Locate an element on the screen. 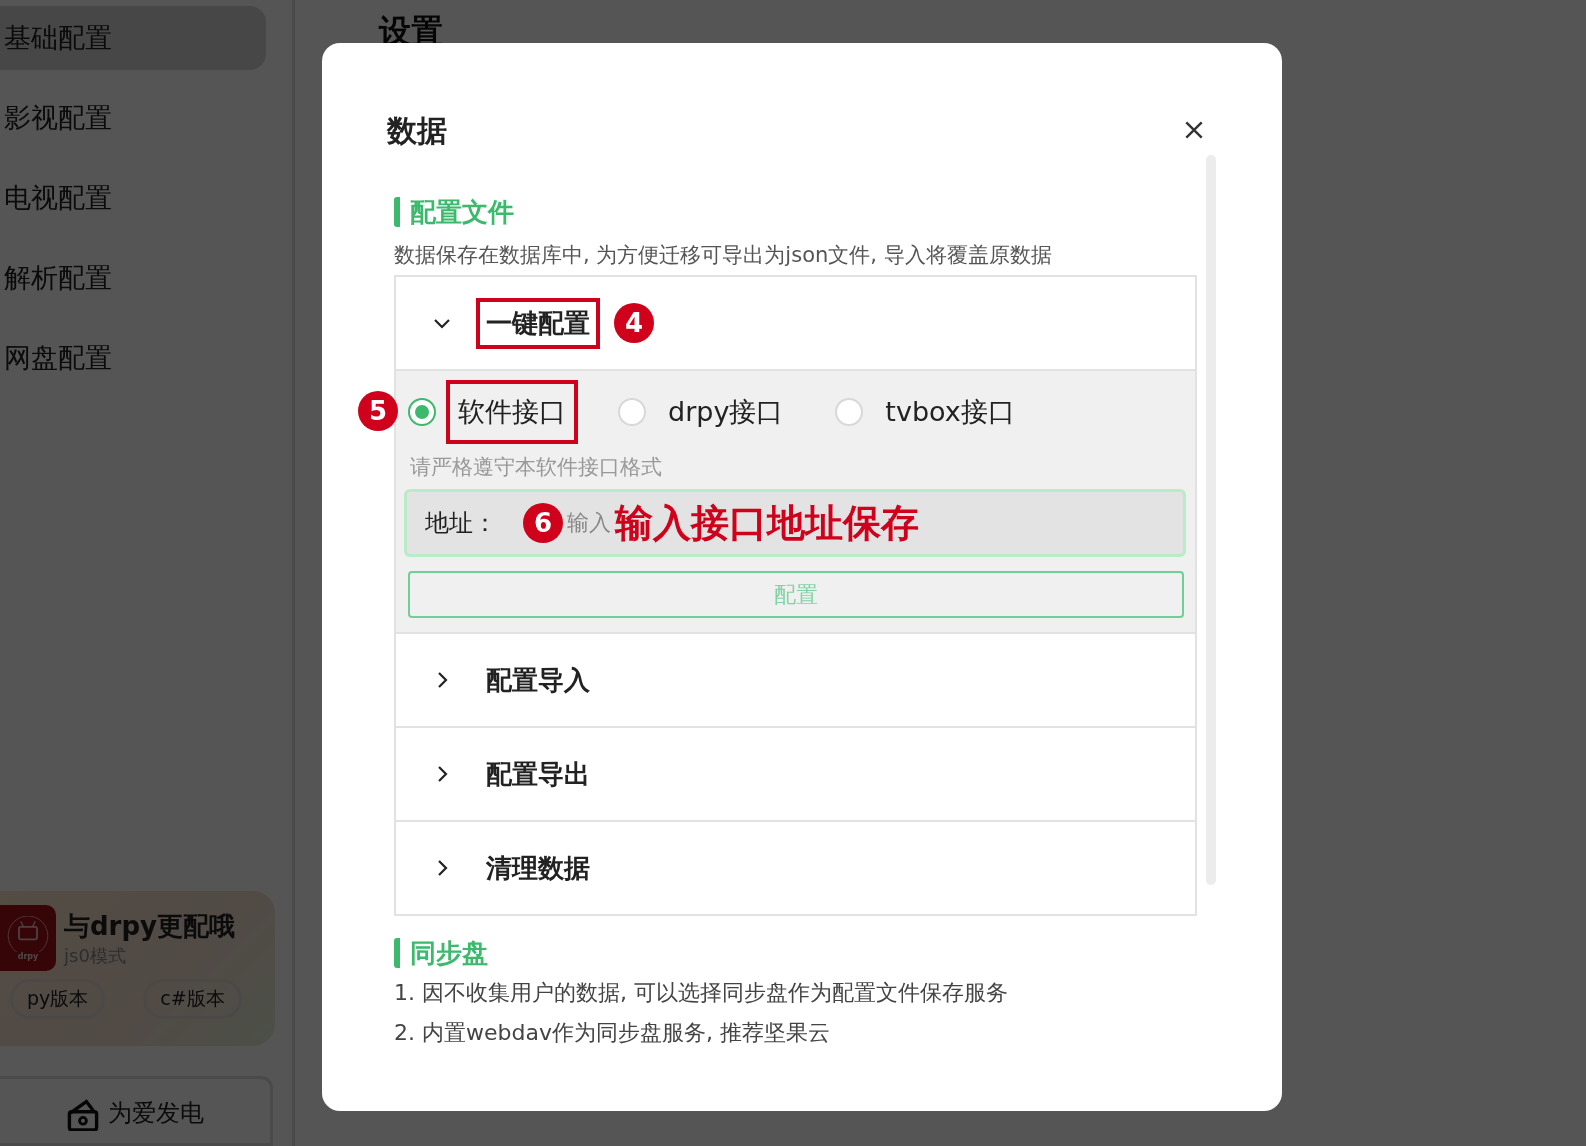 This screenshot has height=1146, width=1586. step-marker: 6 is located at coordinates (543, 523).